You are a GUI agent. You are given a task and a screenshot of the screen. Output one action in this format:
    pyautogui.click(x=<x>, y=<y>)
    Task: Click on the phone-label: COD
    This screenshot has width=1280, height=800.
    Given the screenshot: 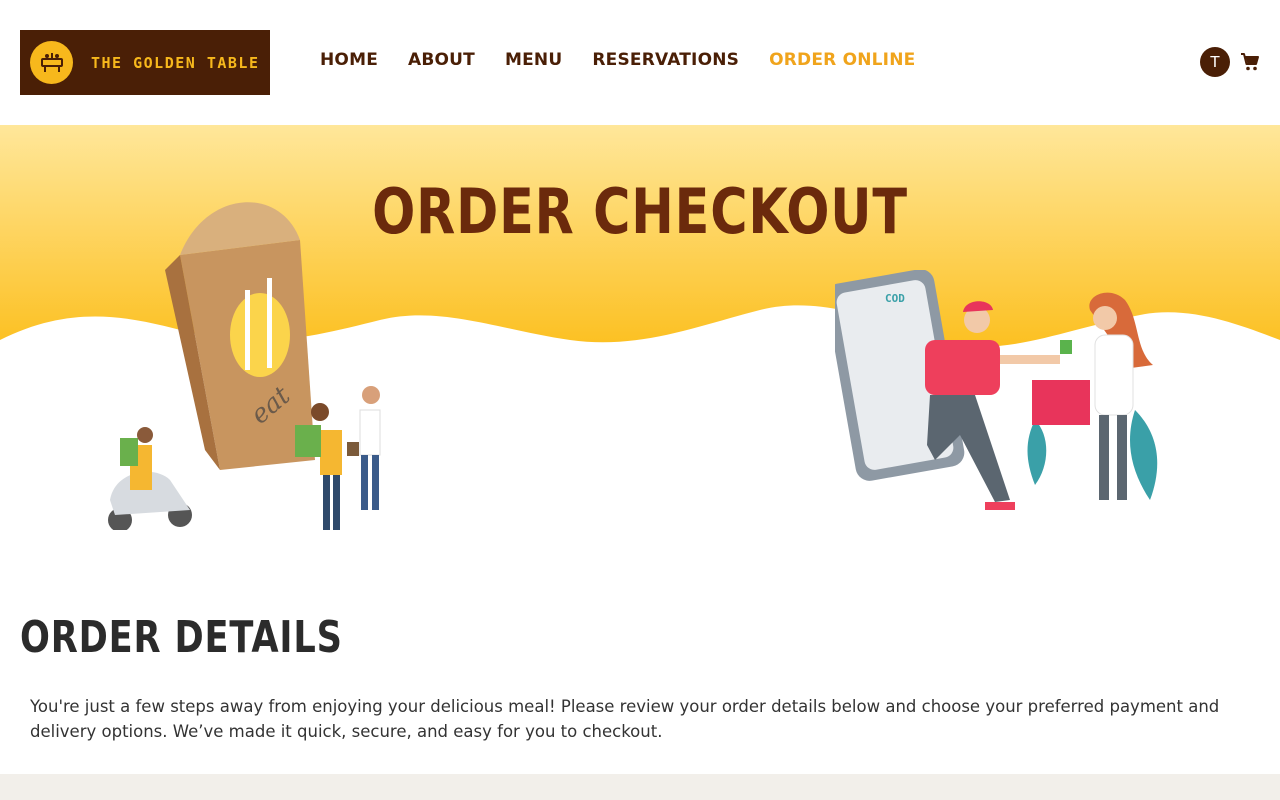 What is the action you would take?
    pyautogui.click(x=895, y=298)
    